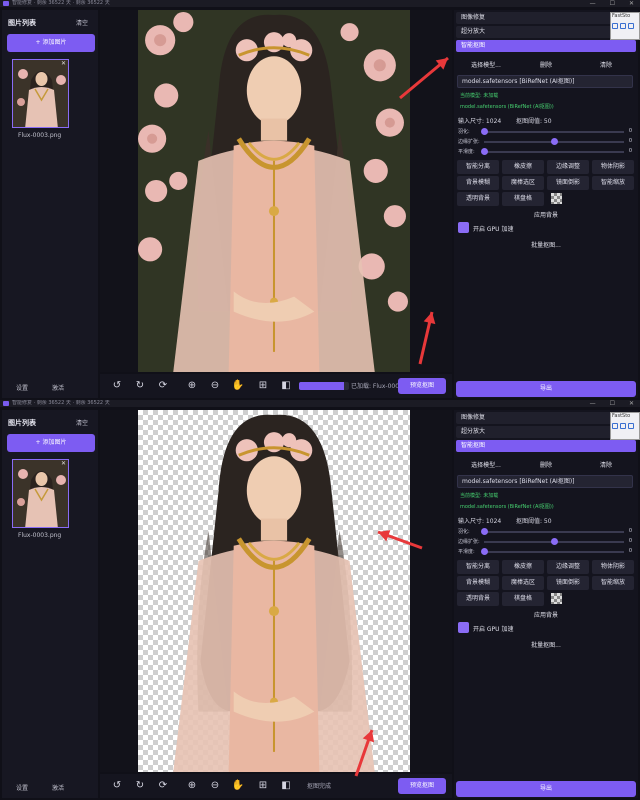 The image size is (640, 800). What do you see at coordinates (238, 386) in the screenshot?
I see `hand-icon: ✋` at bounding box center [238, 386].